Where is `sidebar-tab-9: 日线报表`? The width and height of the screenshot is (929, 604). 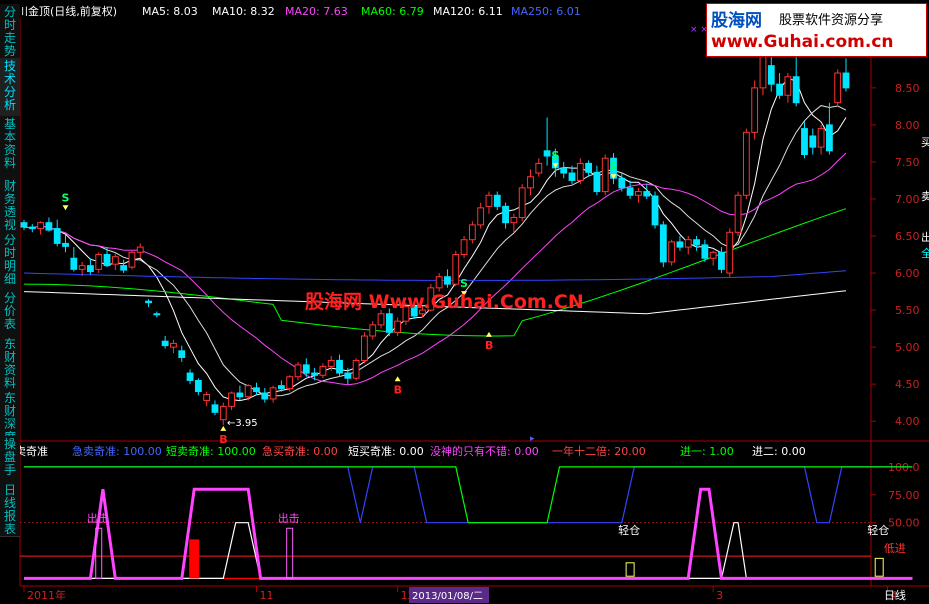 sidebar-tab-9: 日线报表 is located at coordinates (10, 509).